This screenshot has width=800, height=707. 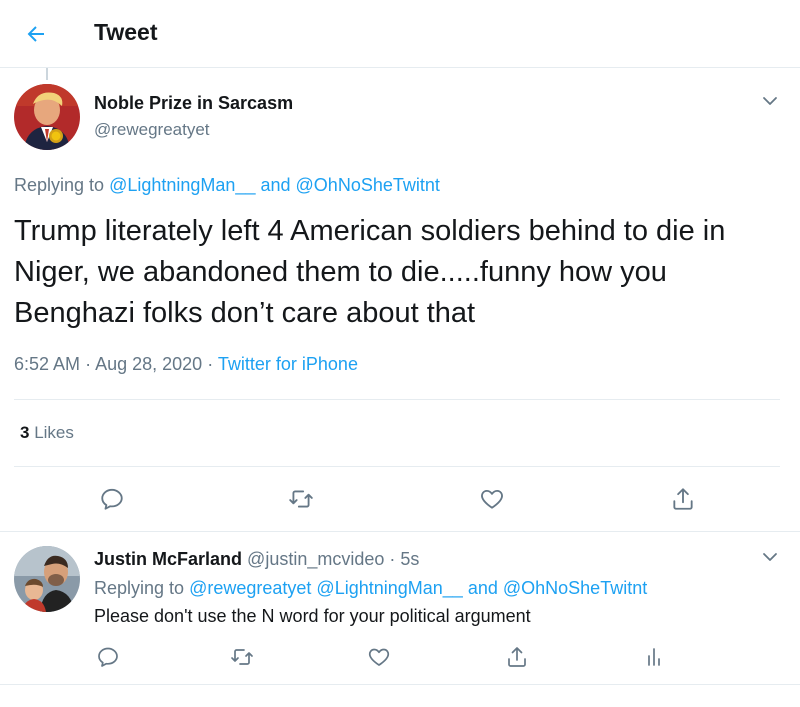 I want to click on author-handle: @rewegreatyet, so click(x=152, y=130).